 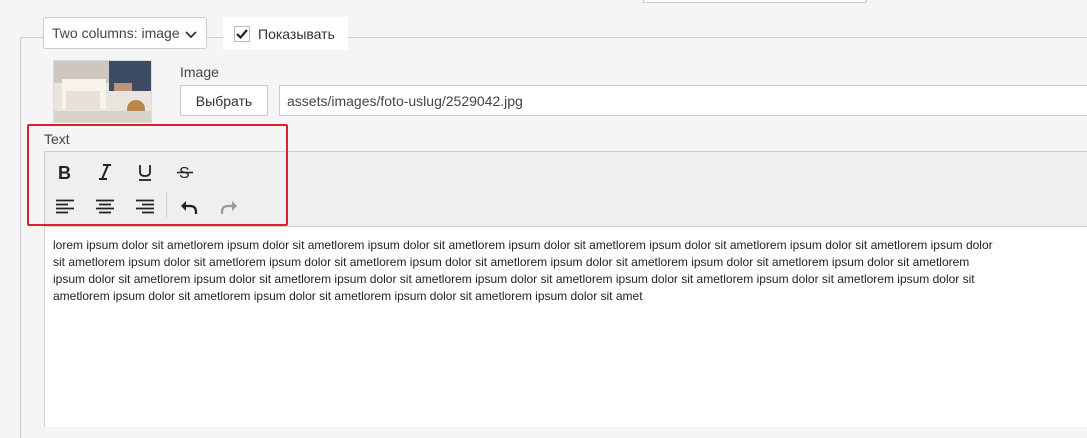 I want to click on chevron-down-icon, so click(x=191, y=35).